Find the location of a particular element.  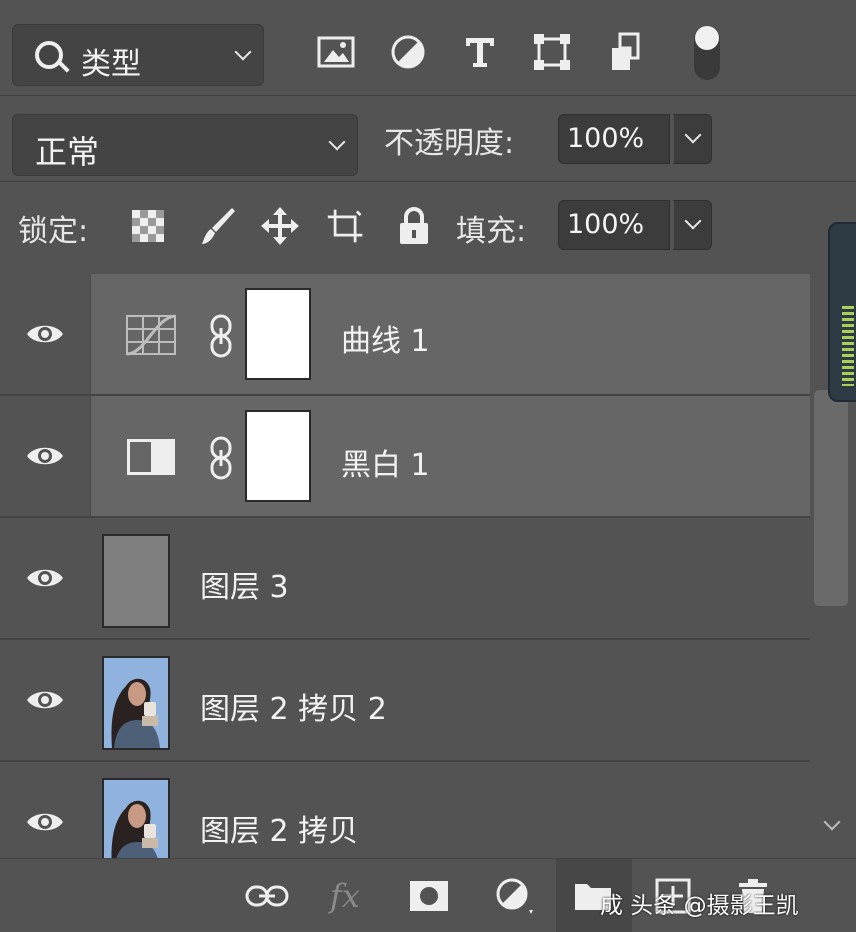

layer-thumbnail is located at coordinates (136, 581).